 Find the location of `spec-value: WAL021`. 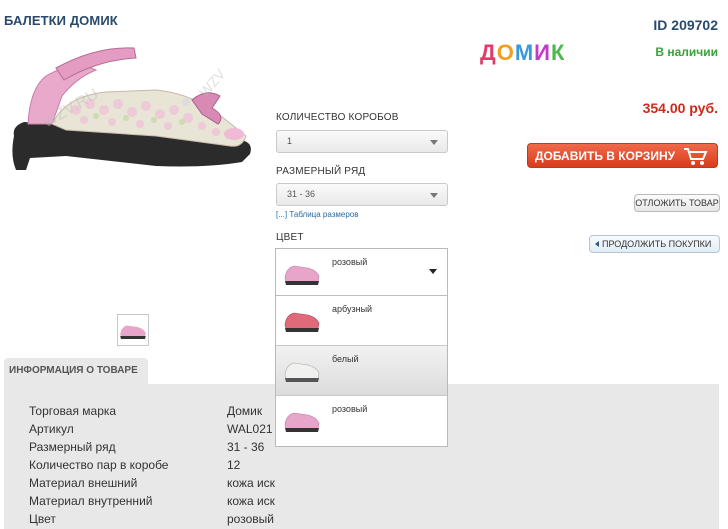

spec-value: WAL021 is located at coordinates (250, 429).